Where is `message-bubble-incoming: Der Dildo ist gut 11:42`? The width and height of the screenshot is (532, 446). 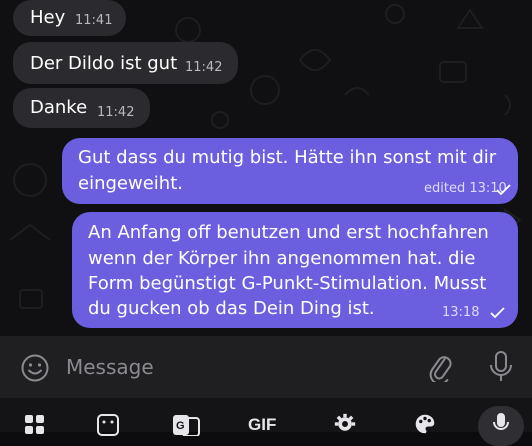 message-bubble-incoming: Der Dildo ist gut 11:42 is located at coordinates (125, 63).